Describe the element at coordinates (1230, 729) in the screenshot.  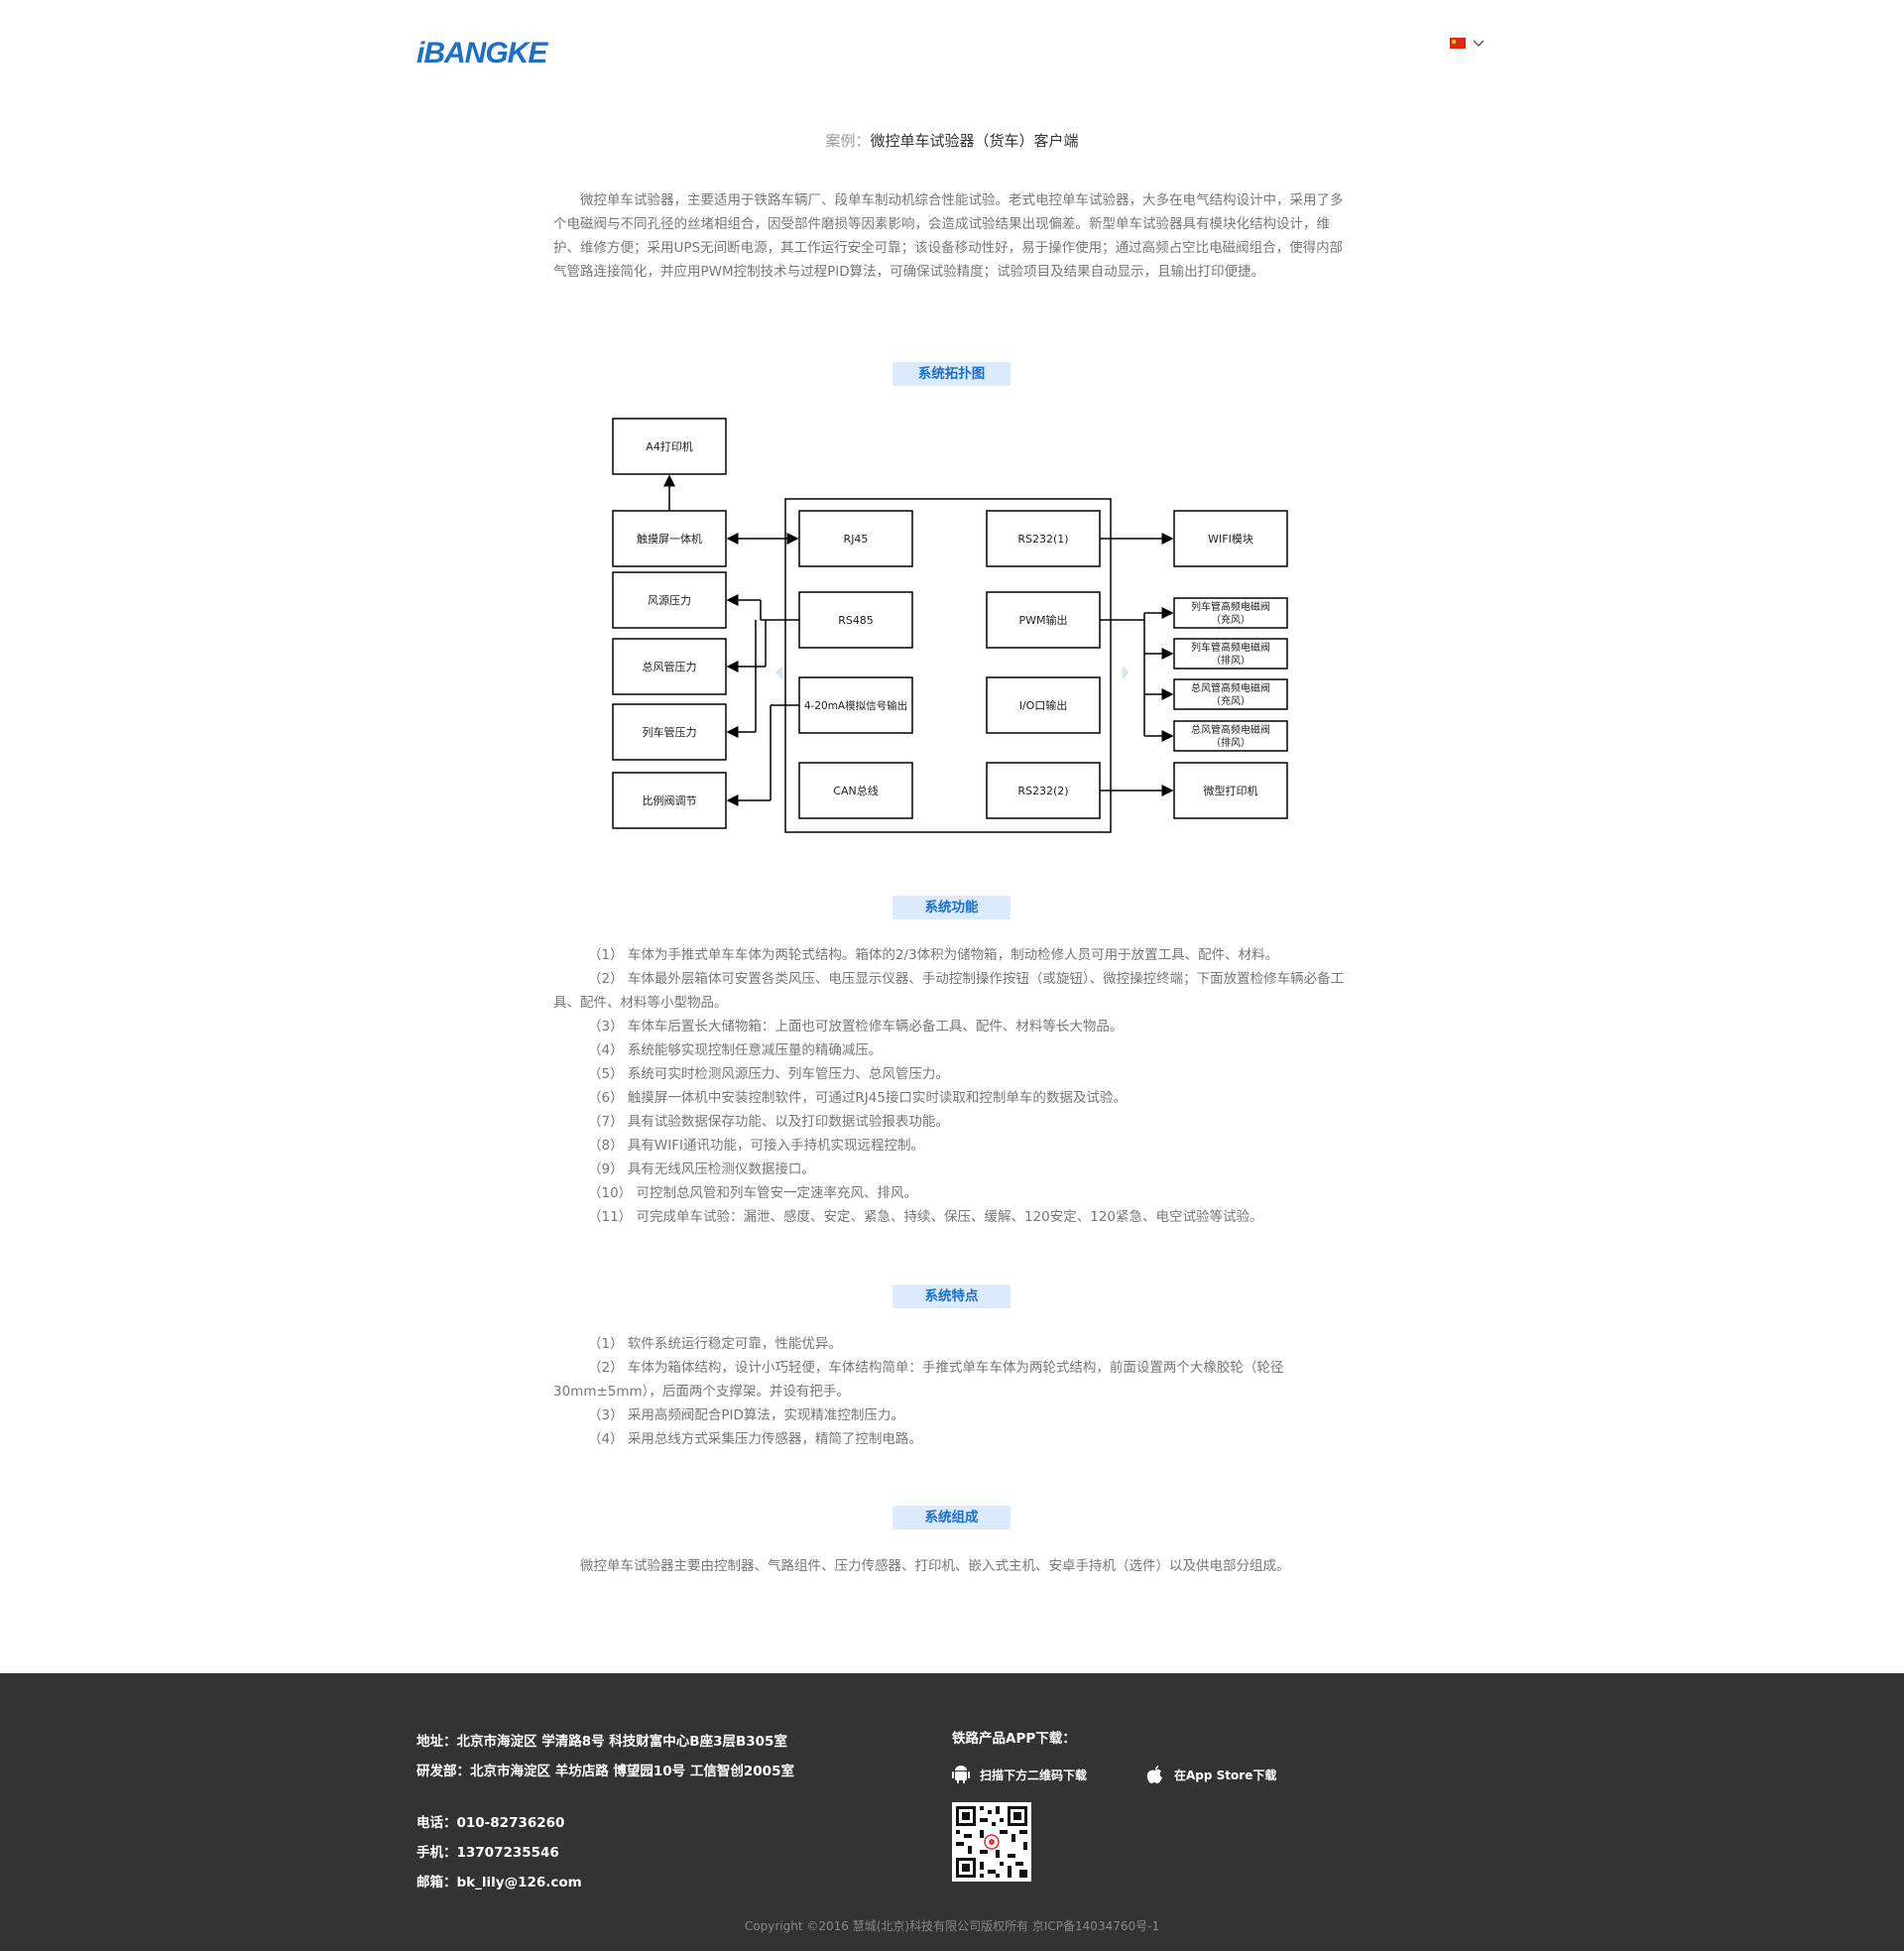
I see `label-valve-4a: 总风管高频电磁阀` at that location.